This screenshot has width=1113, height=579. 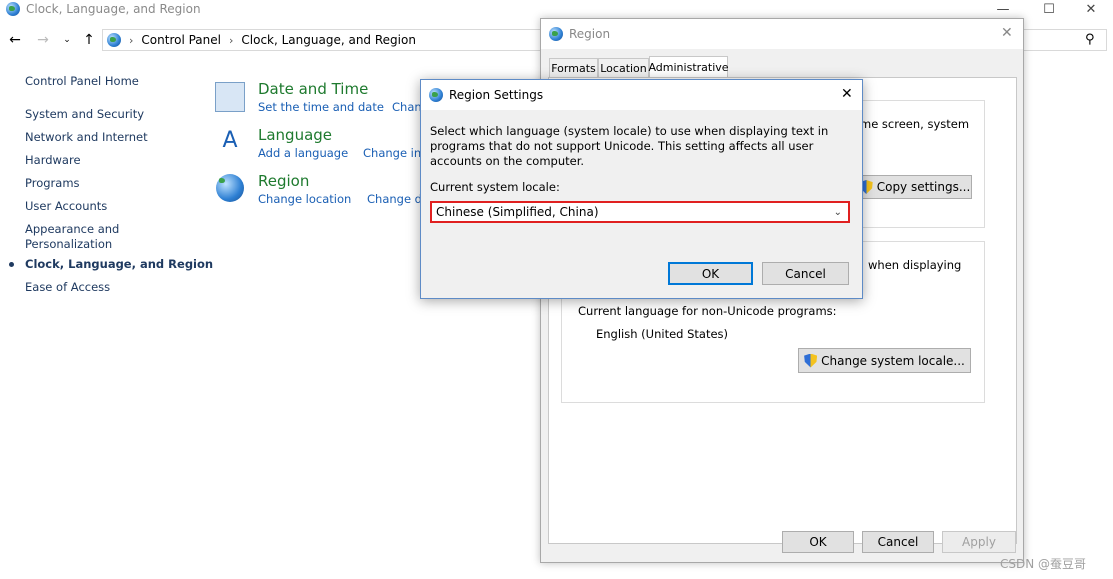 What do you see at coordinates (53, 160) in the screenshot?
I see `sidebar-item-hardware: Hardware` at bounding box center [53, 160].